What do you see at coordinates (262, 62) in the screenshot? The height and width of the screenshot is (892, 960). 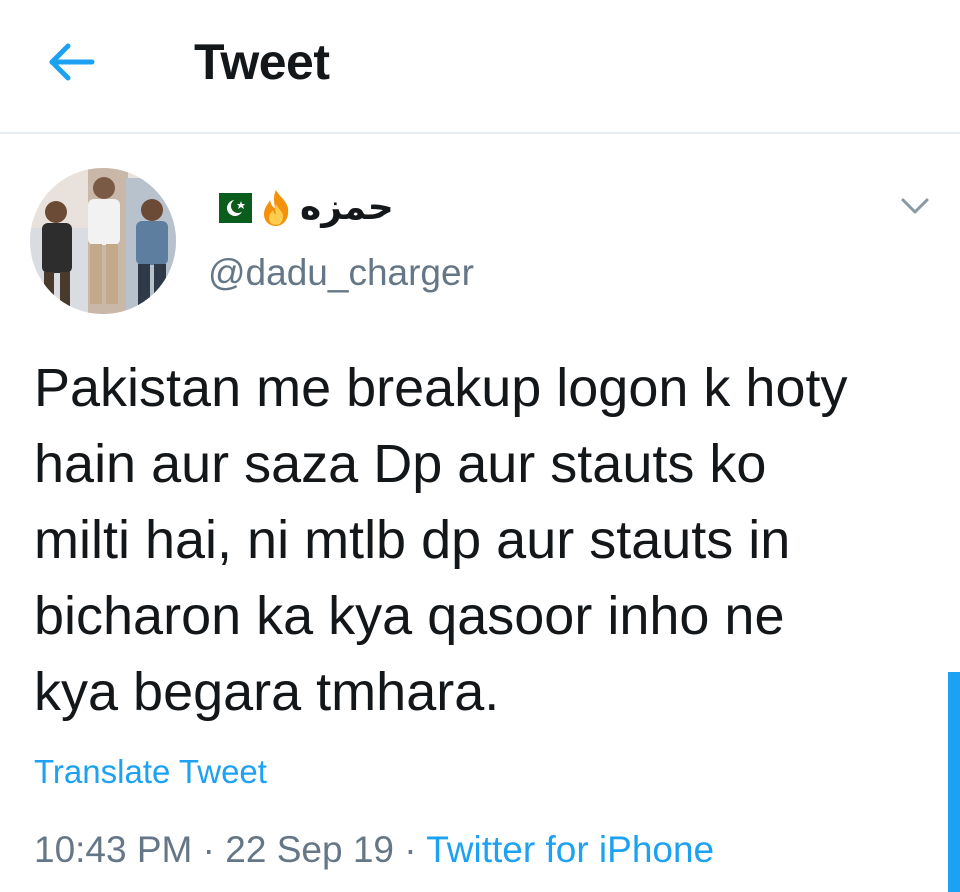 I see `page-title: Tweet` at bounding box center [262, 62].